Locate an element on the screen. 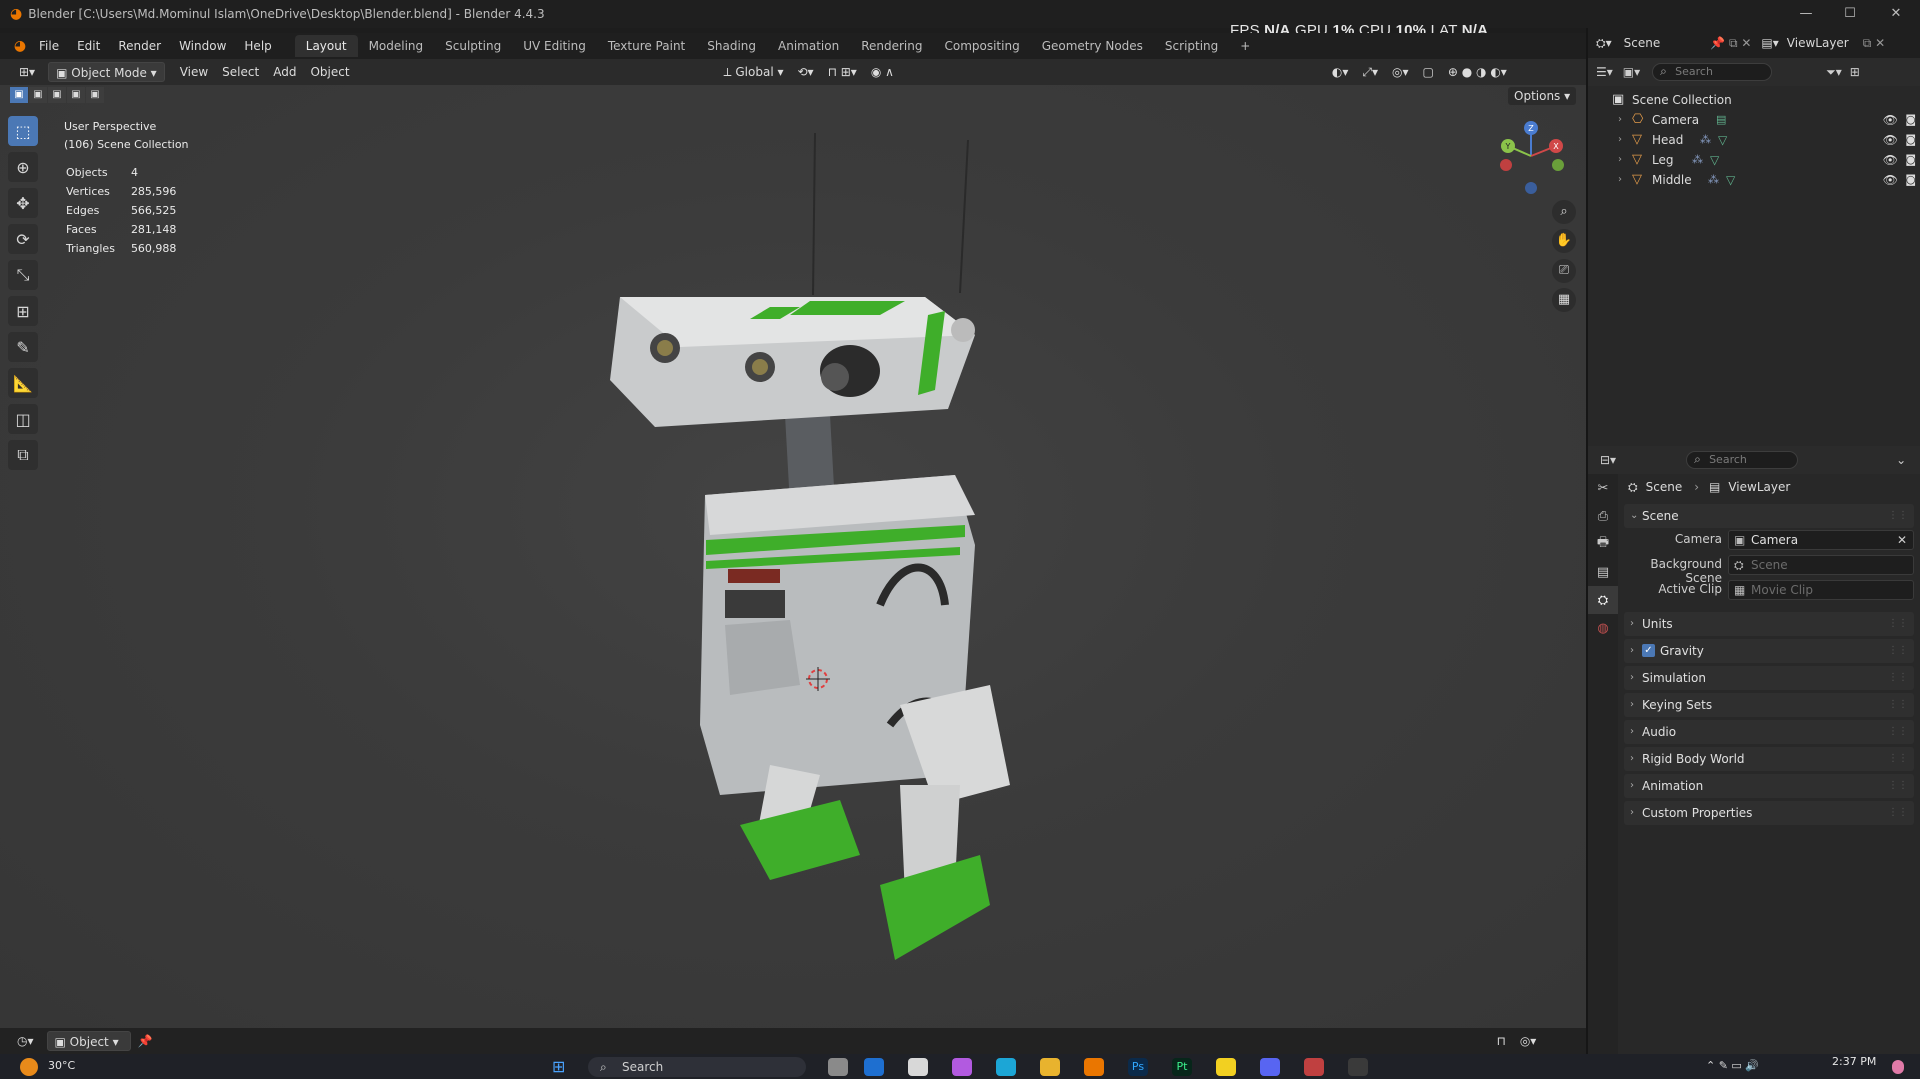 The image size is (1920, 1079). add-workspace-icon: + is located at coordinates (1245, 46).